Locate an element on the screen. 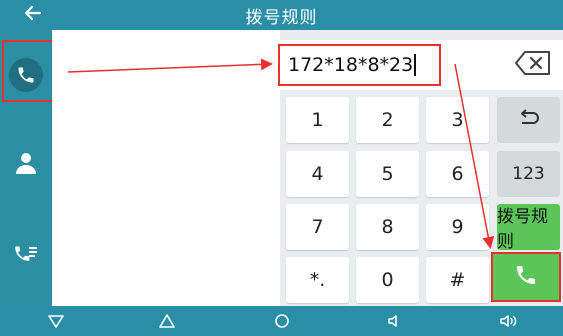  page-title: 拨号规则 is located at coordinates (281, 17).